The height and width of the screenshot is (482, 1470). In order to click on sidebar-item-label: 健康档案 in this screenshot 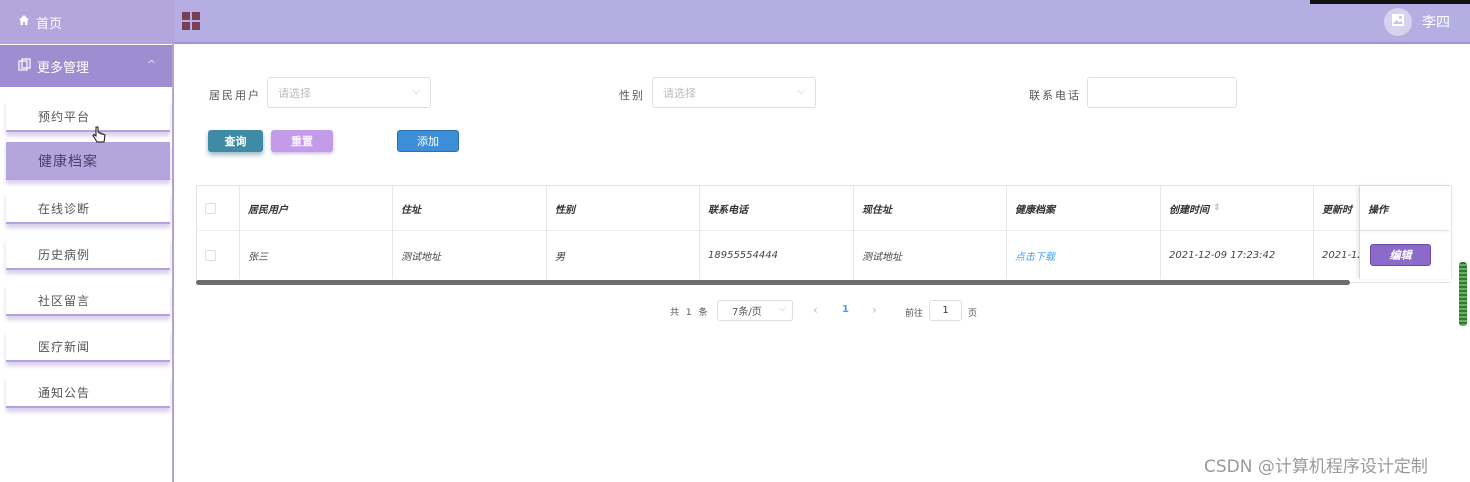, I will do `click(68, 162)`.